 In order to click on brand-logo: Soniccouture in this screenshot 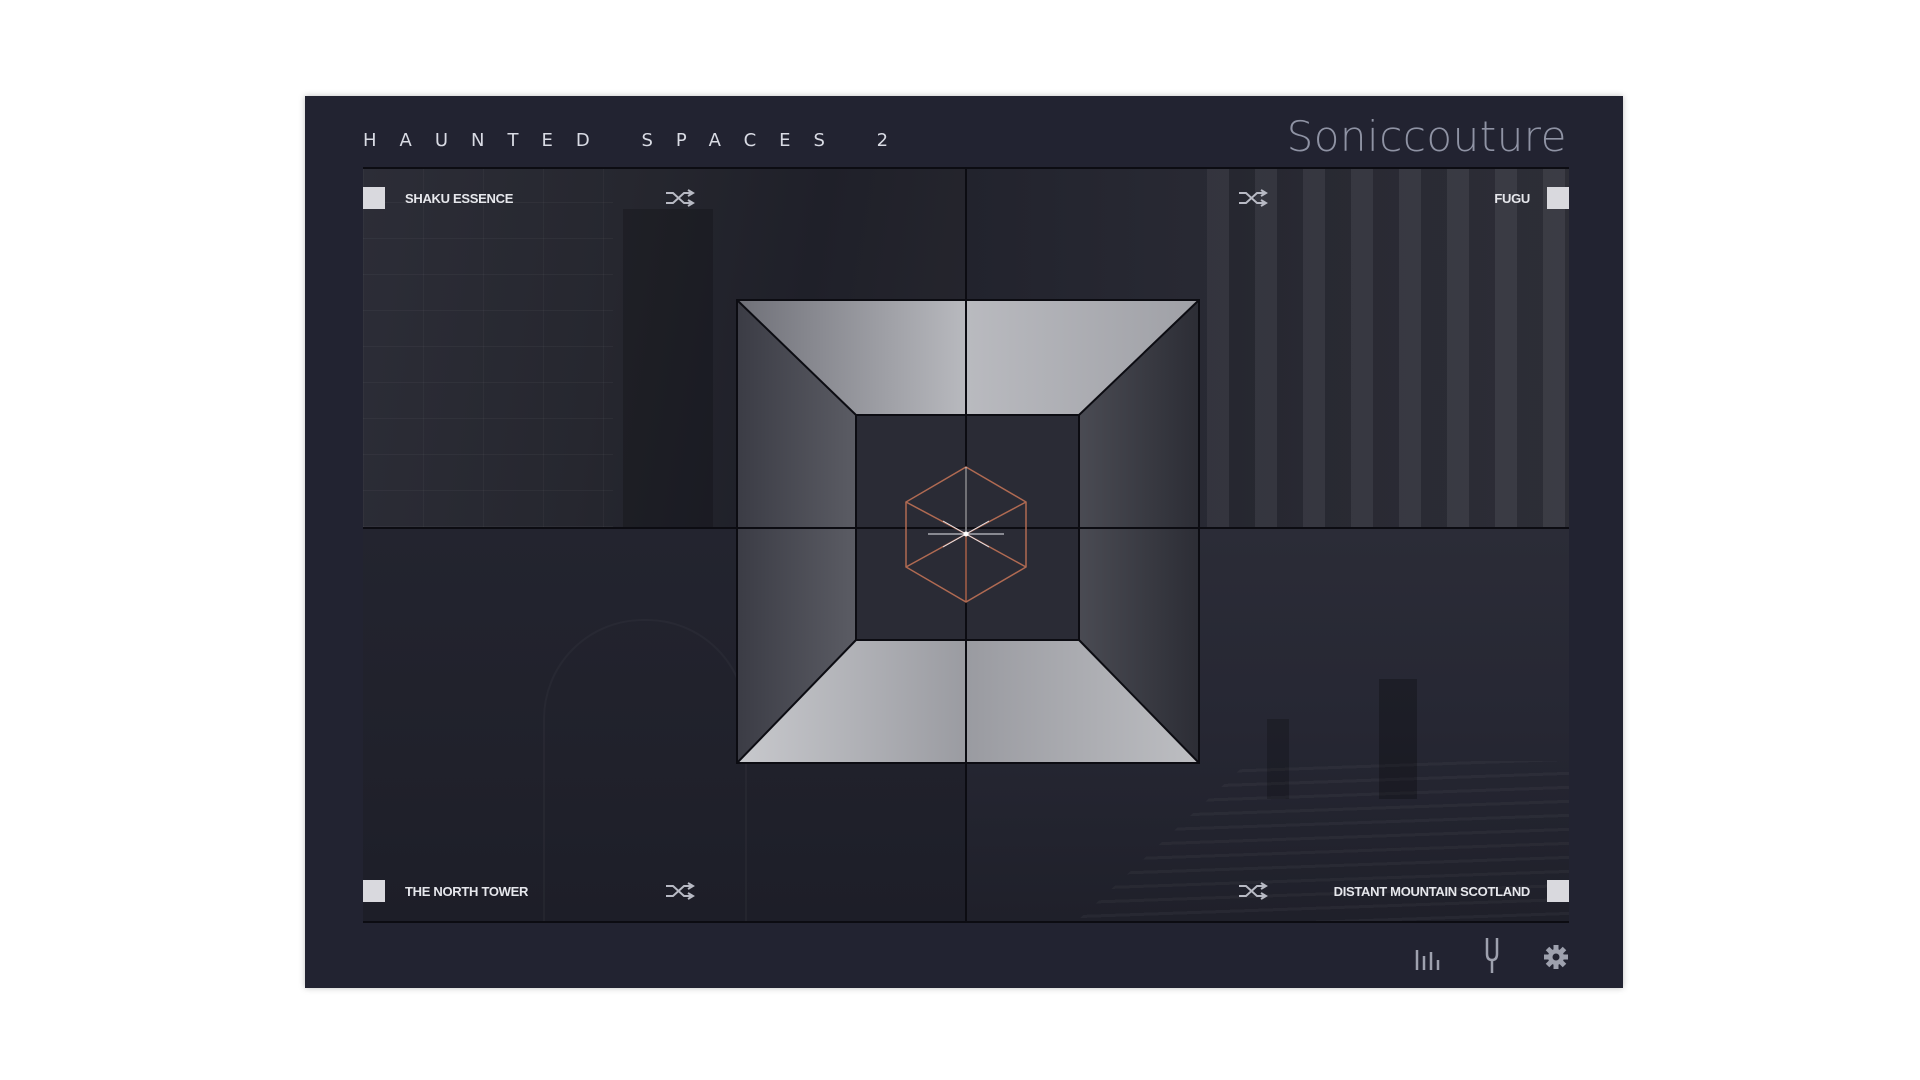, I will do `click(1426, 136)`.